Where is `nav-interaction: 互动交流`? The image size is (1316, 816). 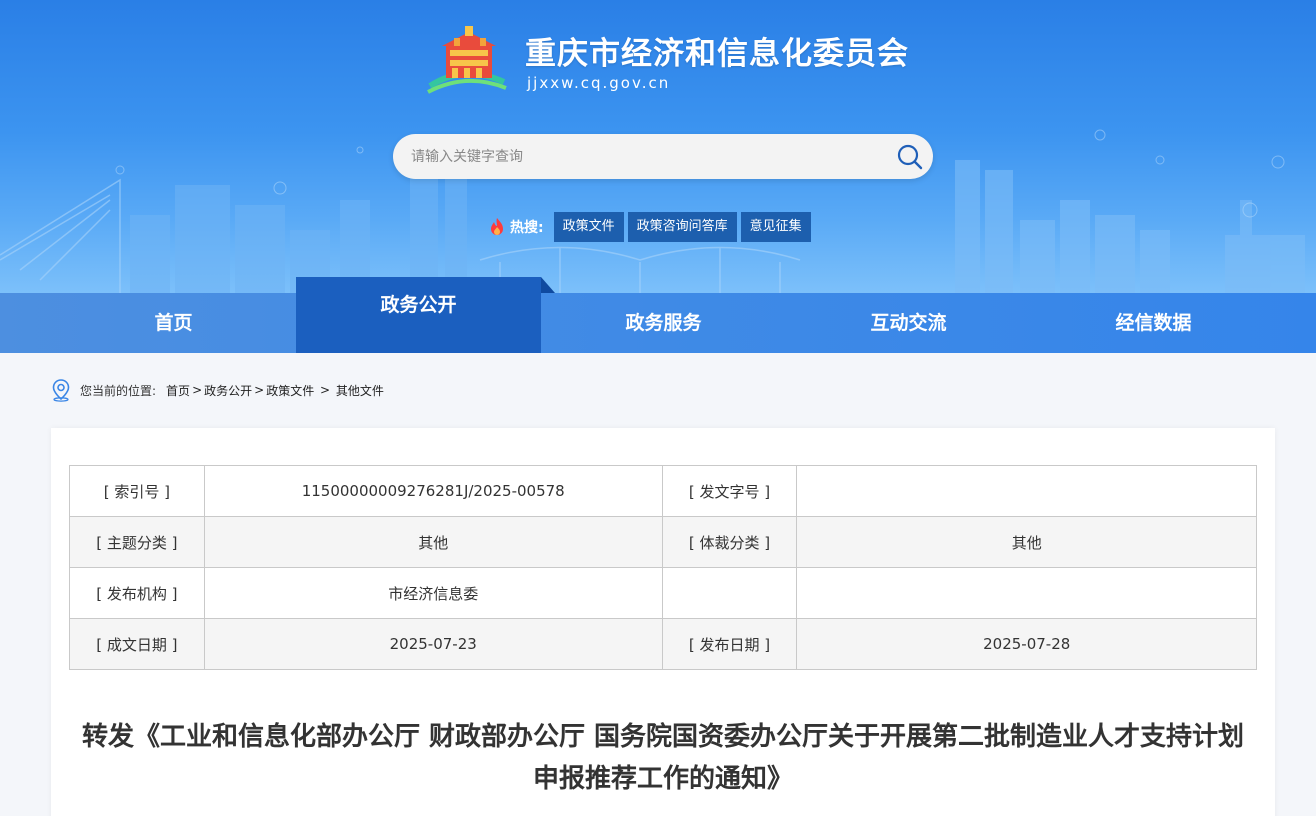
nav-interaction: 互动交流 is located at coordinates (908, 323).